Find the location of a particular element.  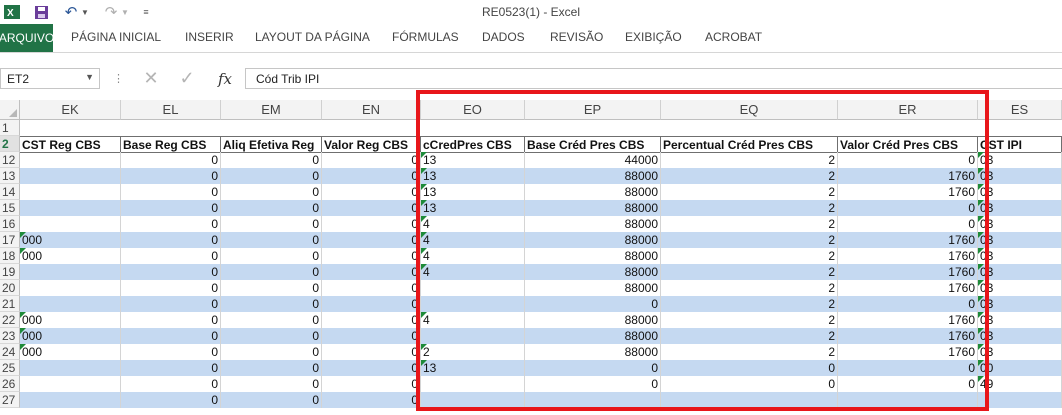

row-header: 25 is located at coordinates (10, 368).